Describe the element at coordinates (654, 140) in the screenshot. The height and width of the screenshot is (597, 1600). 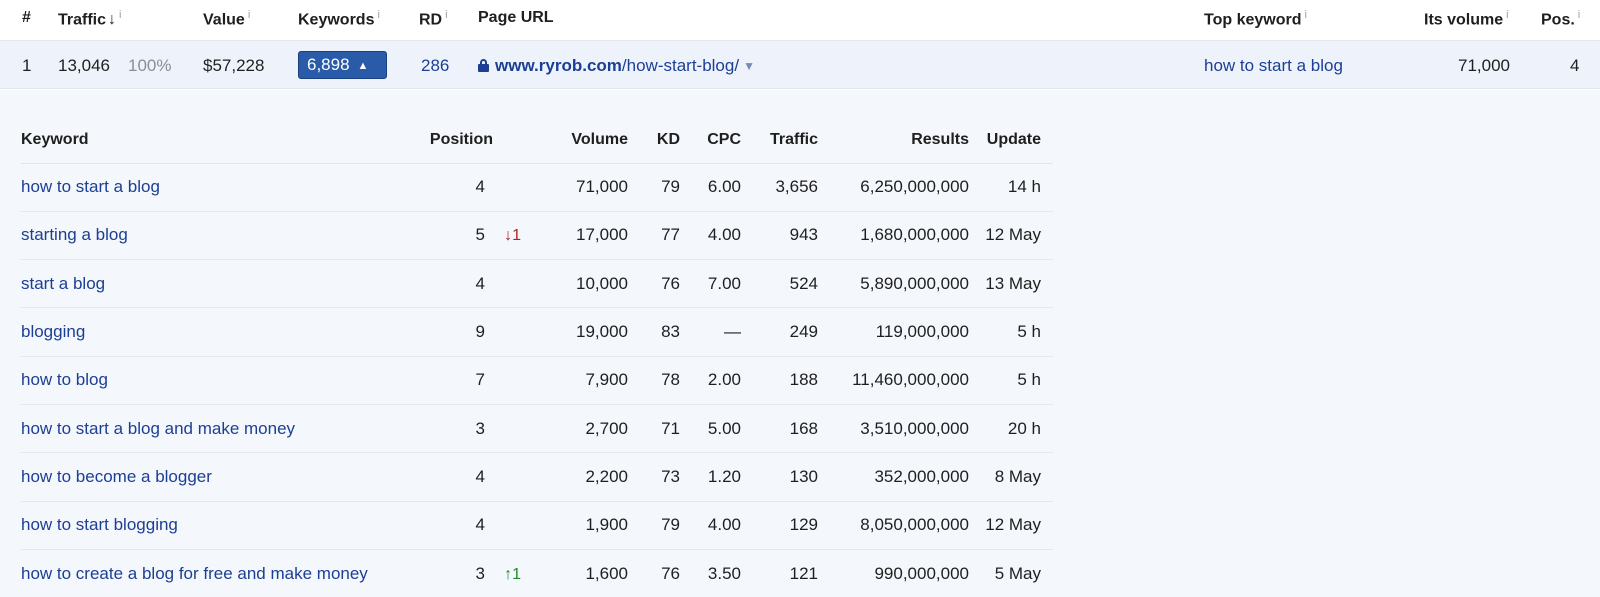
I see `col-kd: KD` at that location.